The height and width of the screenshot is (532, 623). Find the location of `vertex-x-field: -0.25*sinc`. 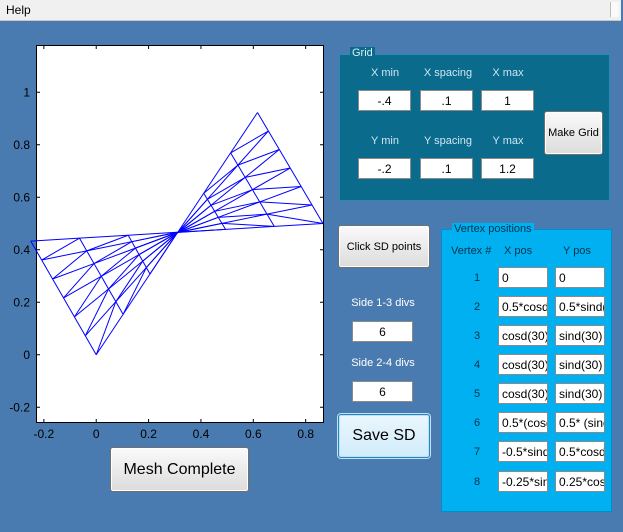

vertex-x-field: -0.25*sinc is located at coordinates (523, 481).